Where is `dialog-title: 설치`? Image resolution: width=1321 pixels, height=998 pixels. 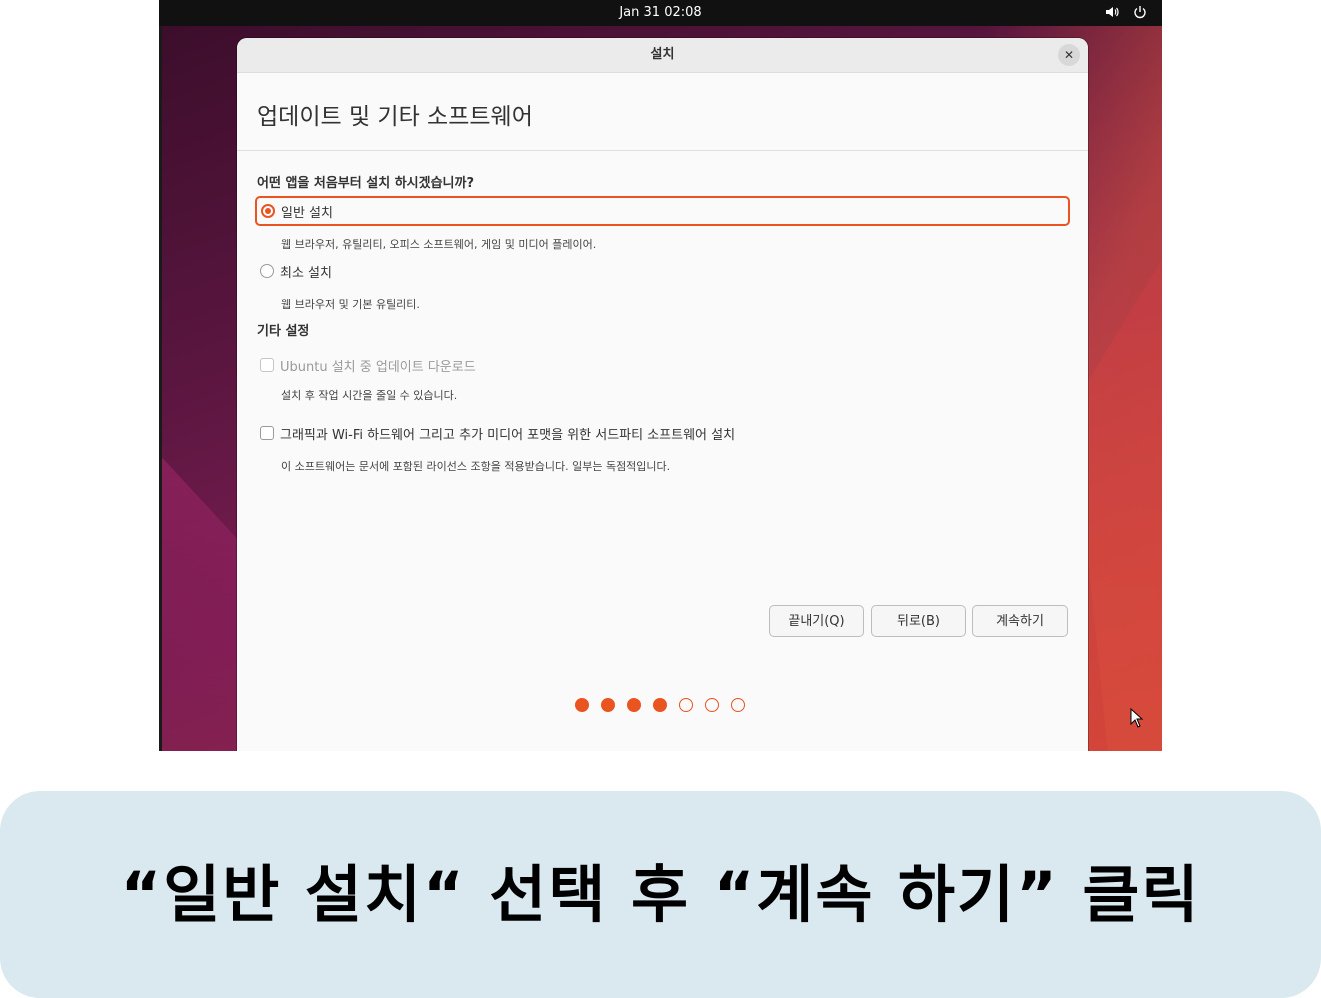
dialog-title: 설치 is located at coordinates (662, 54).